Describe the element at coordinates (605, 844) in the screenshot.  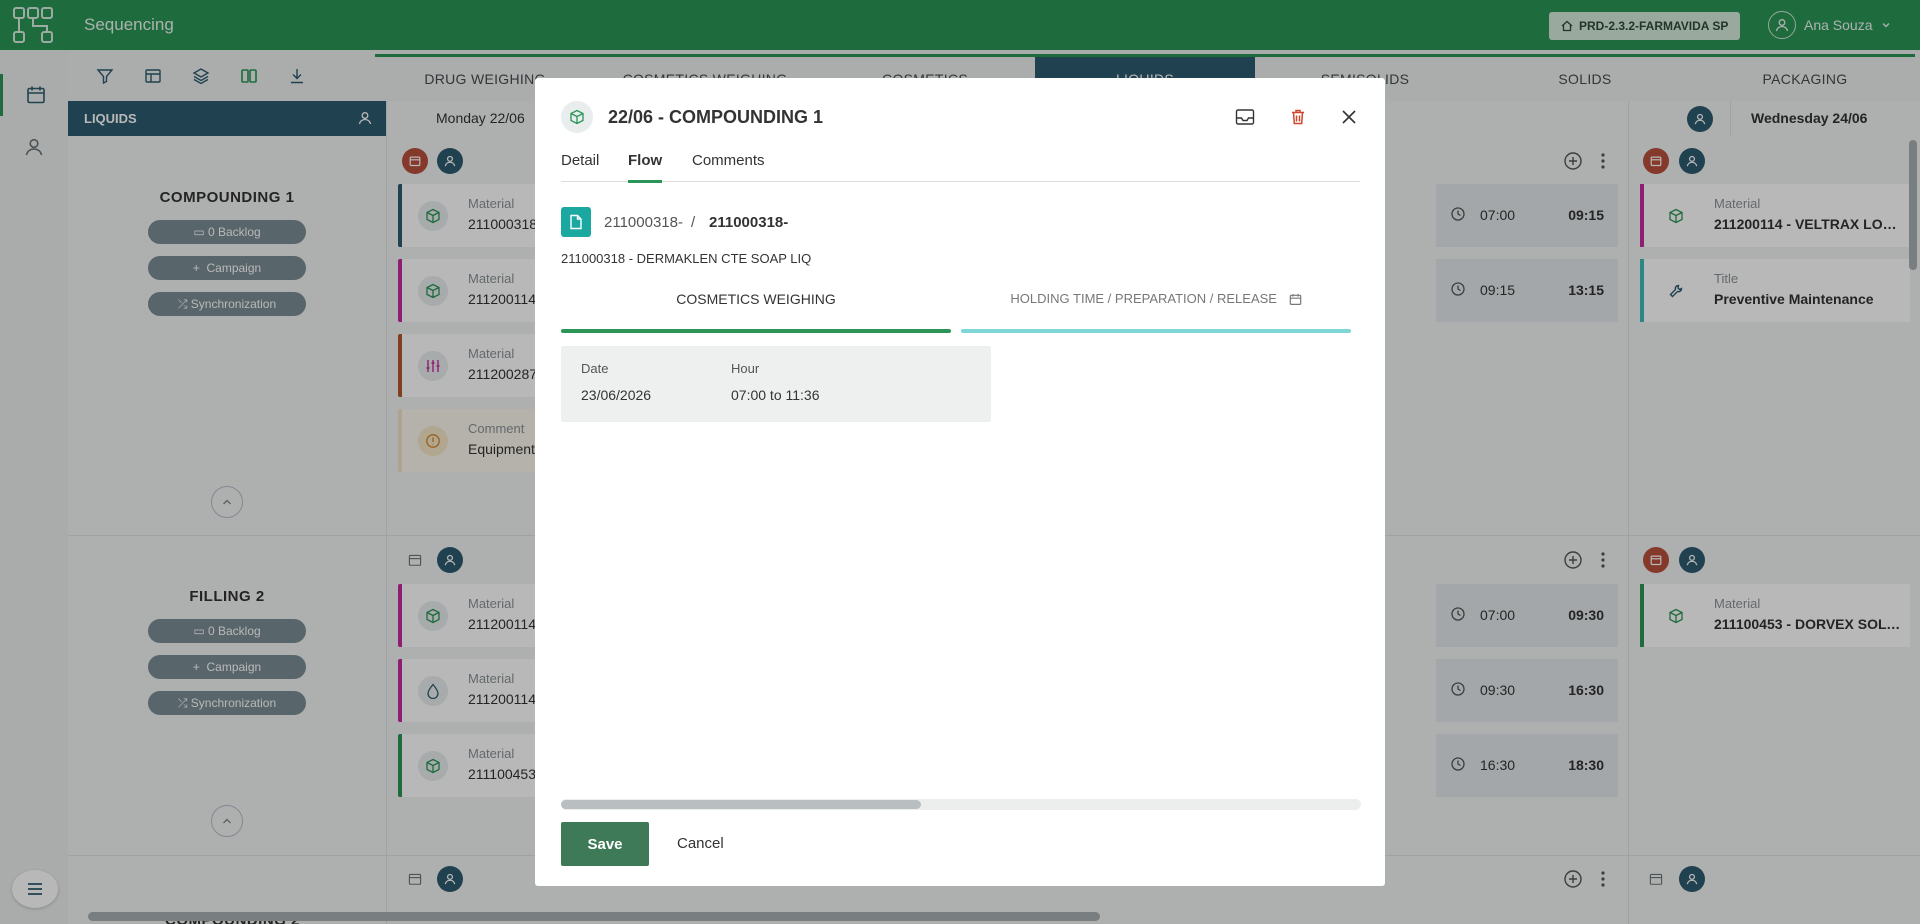
I see `save-button: Save` at that location.